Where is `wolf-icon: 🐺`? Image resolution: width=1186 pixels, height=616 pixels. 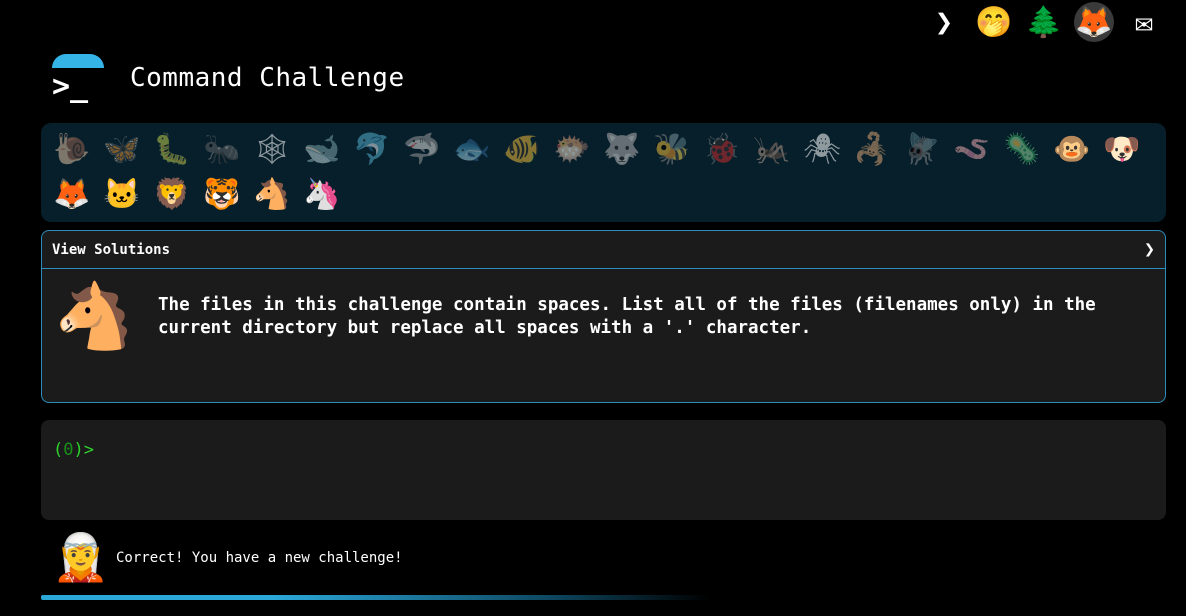
wolf-icon: 🐺 is located at coordinates (622, 149).